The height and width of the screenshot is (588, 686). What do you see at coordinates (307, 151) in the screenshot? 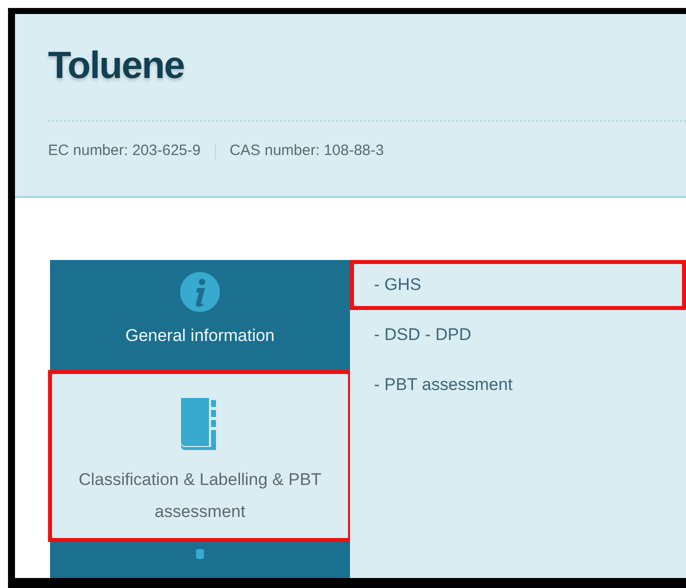
I see `identifier-text: CAS number: 108-88-3` at bounding box center [307, 151].